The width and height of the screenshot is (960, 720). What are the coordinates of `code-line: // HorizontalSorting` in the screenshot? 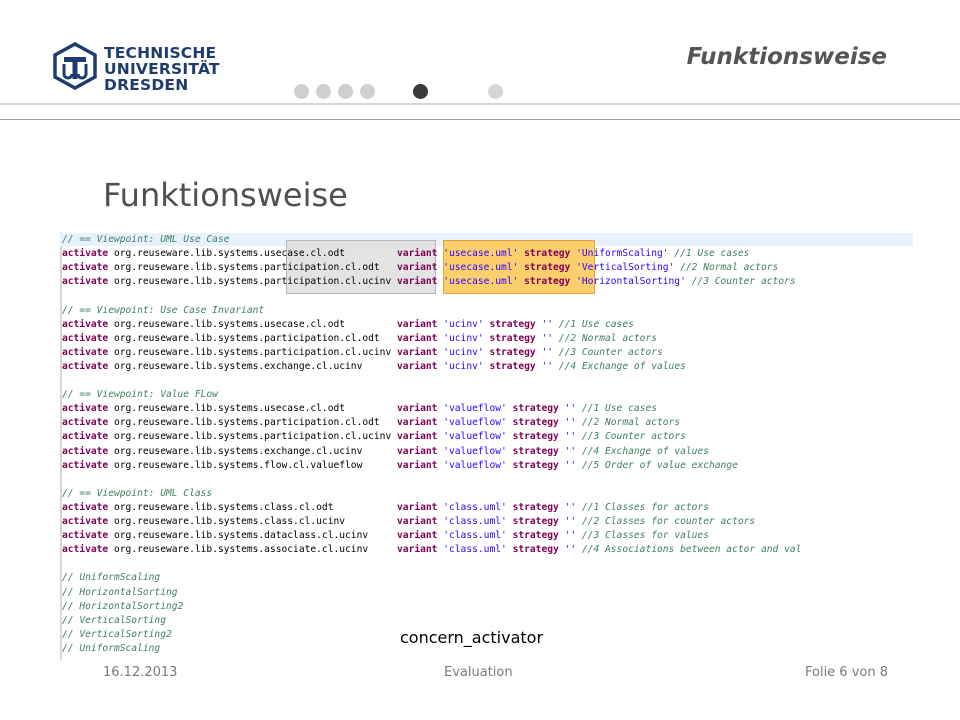 It's located at (120, 592).